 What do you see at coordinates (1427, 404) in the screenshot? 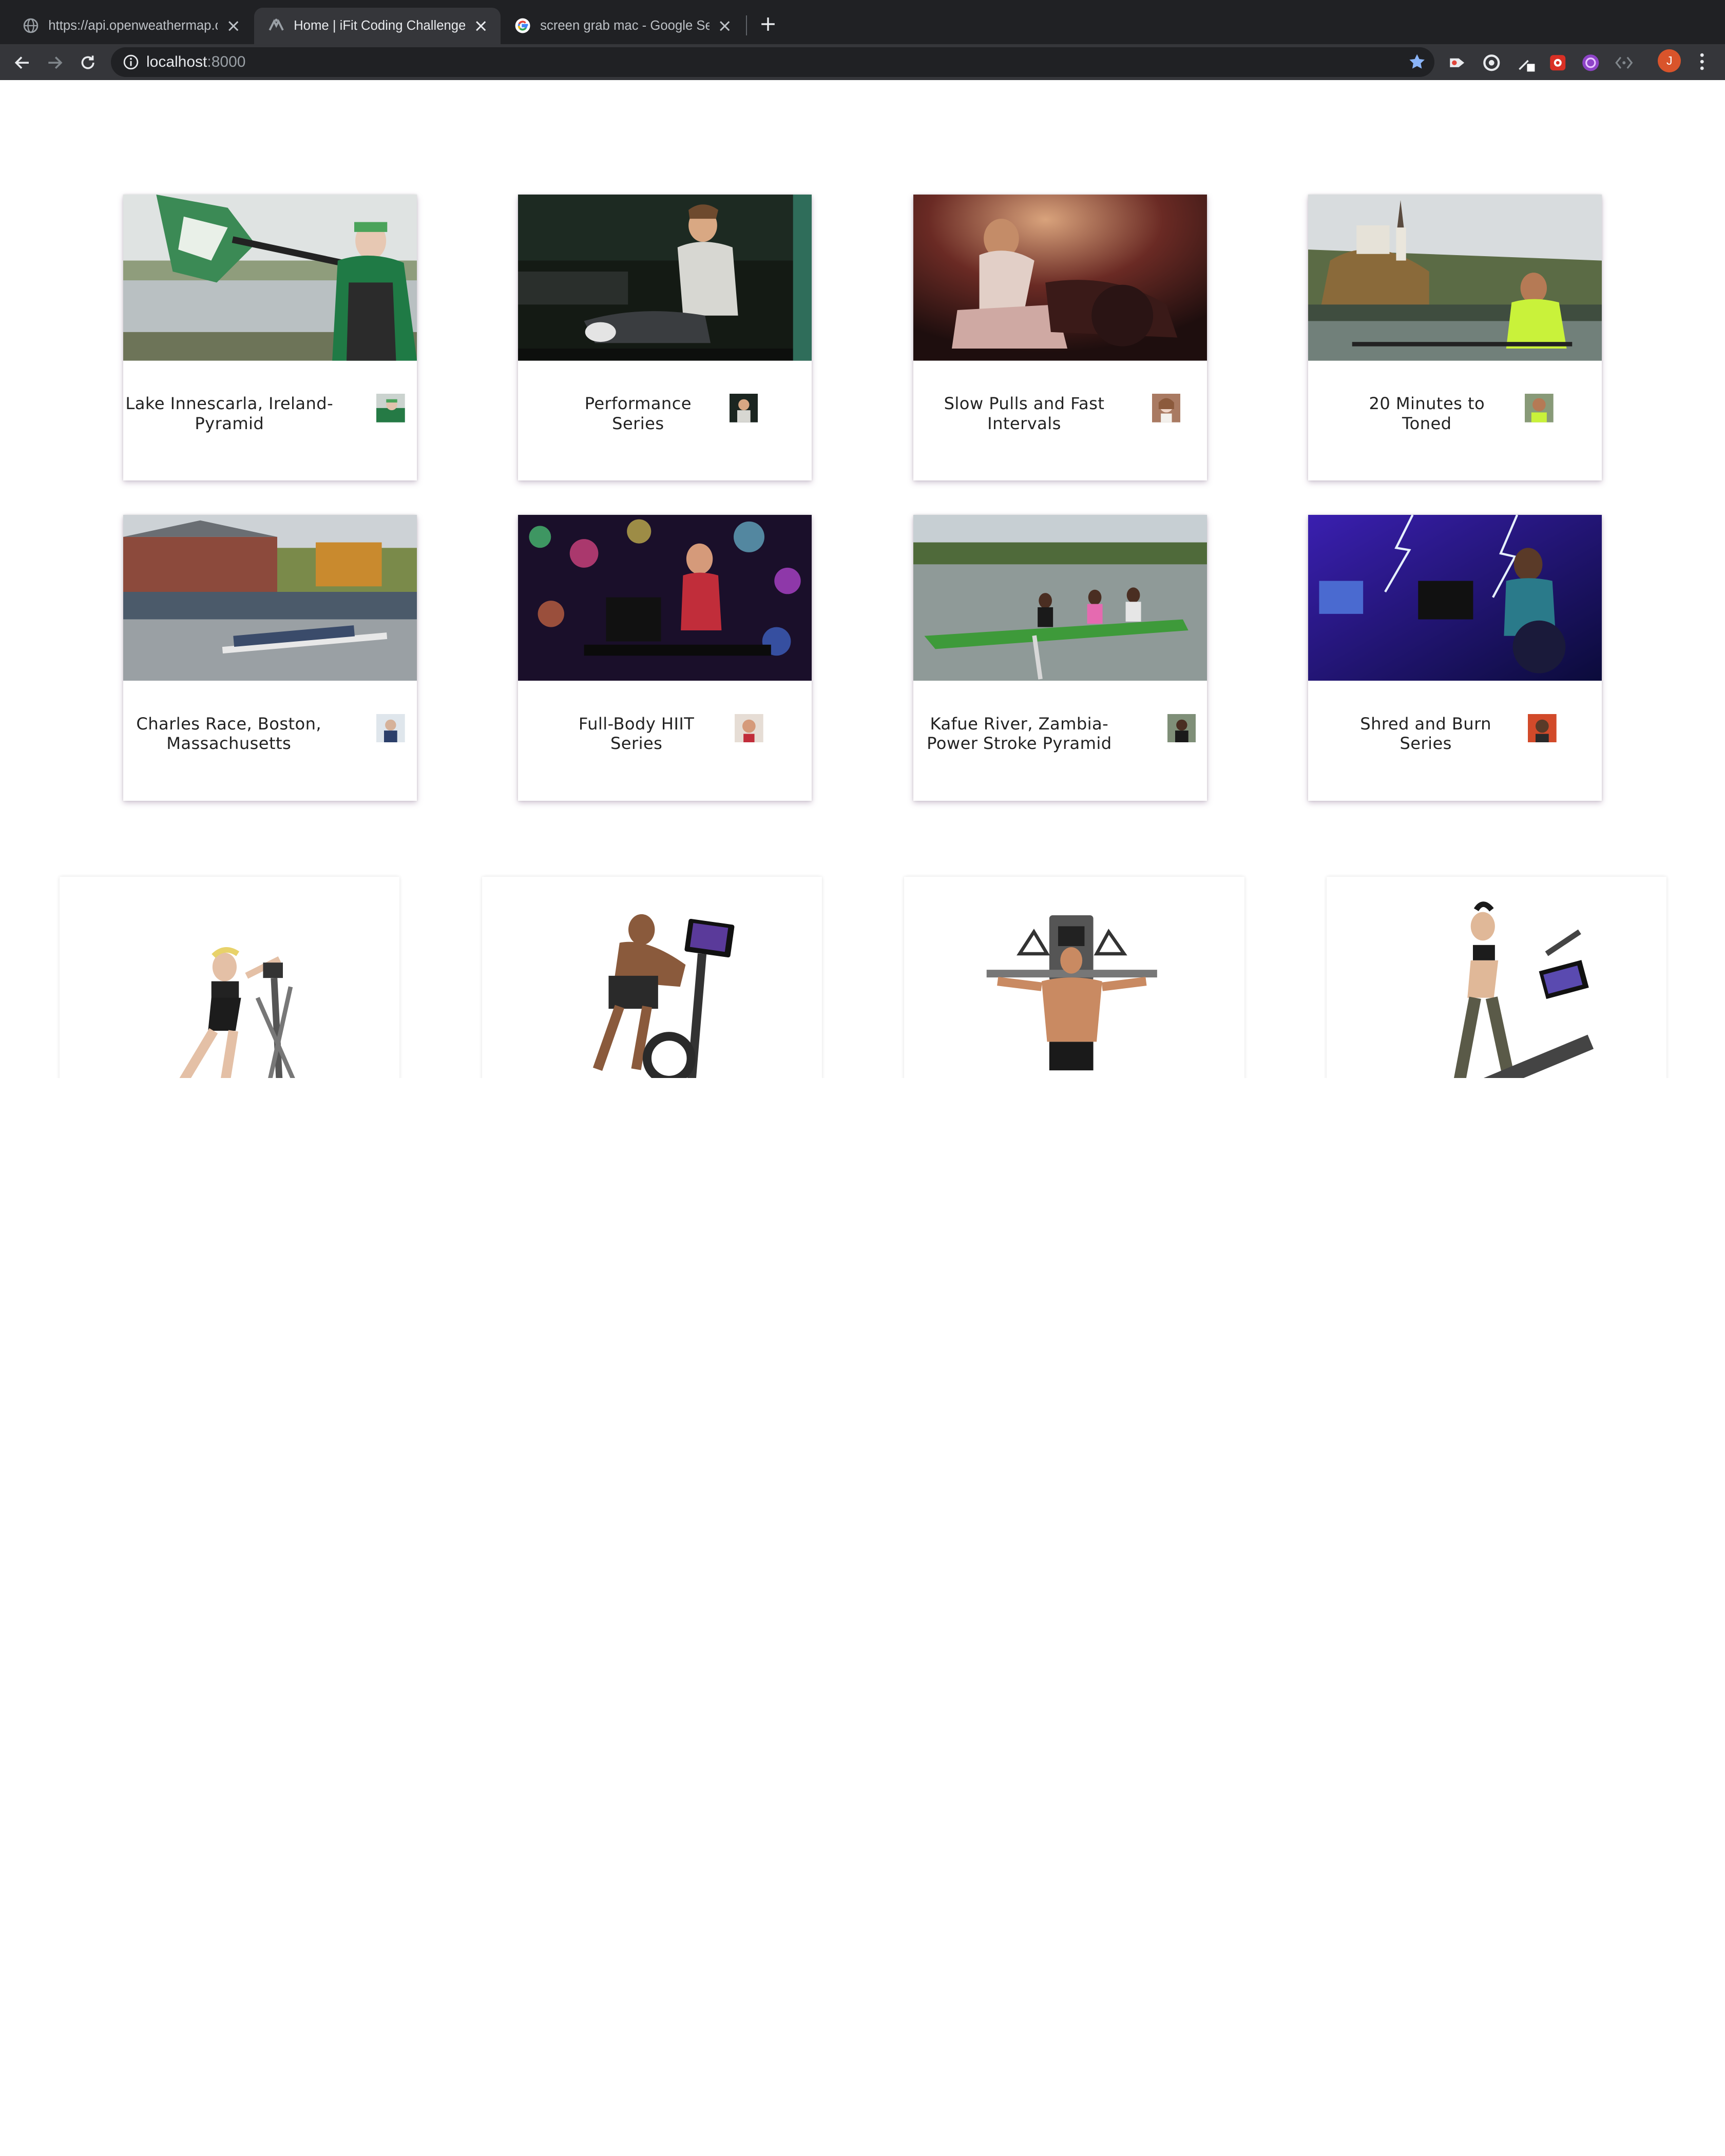
I see `workout-title-line: 20 Minutes to` at bounding box center [1427, 404].